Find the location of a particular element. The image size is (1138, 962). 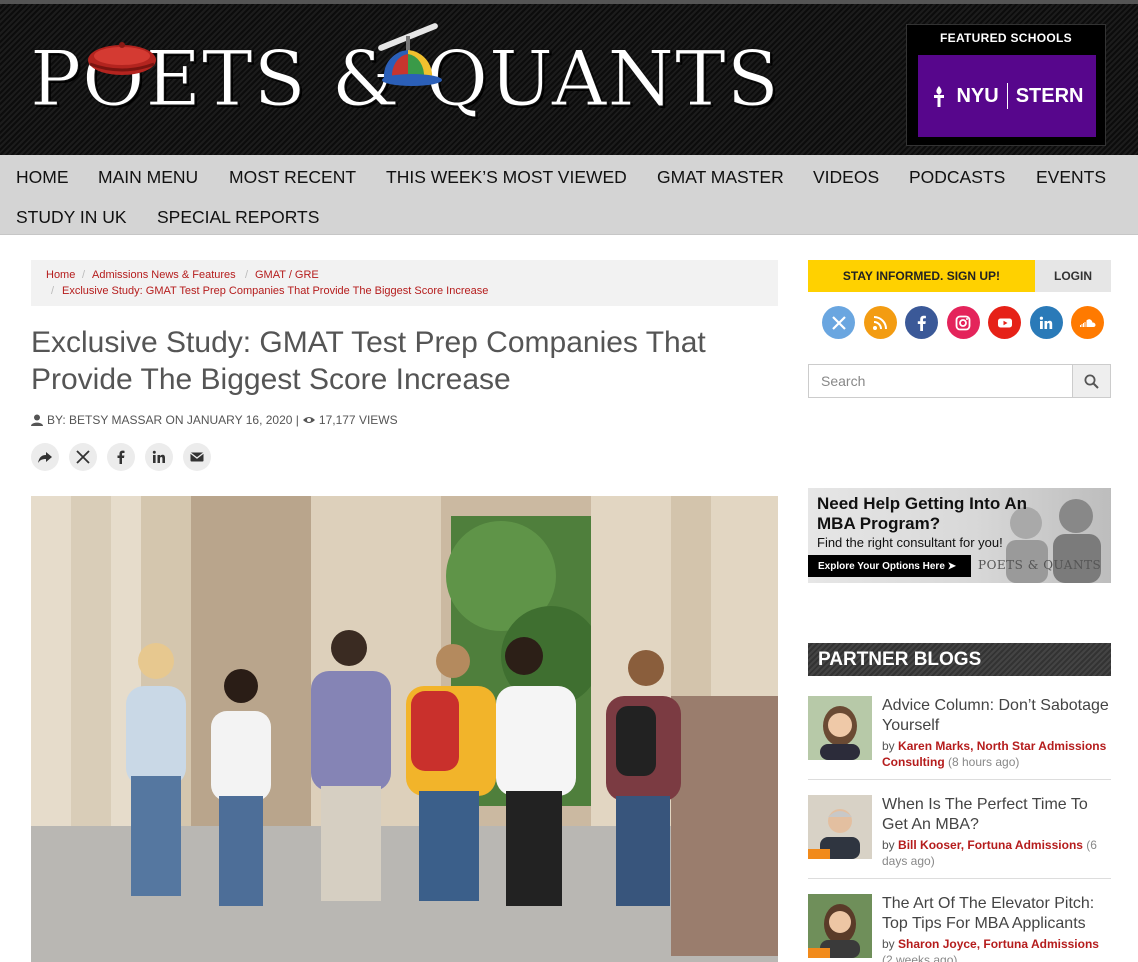

social-links is located at coordinates (963, 322).